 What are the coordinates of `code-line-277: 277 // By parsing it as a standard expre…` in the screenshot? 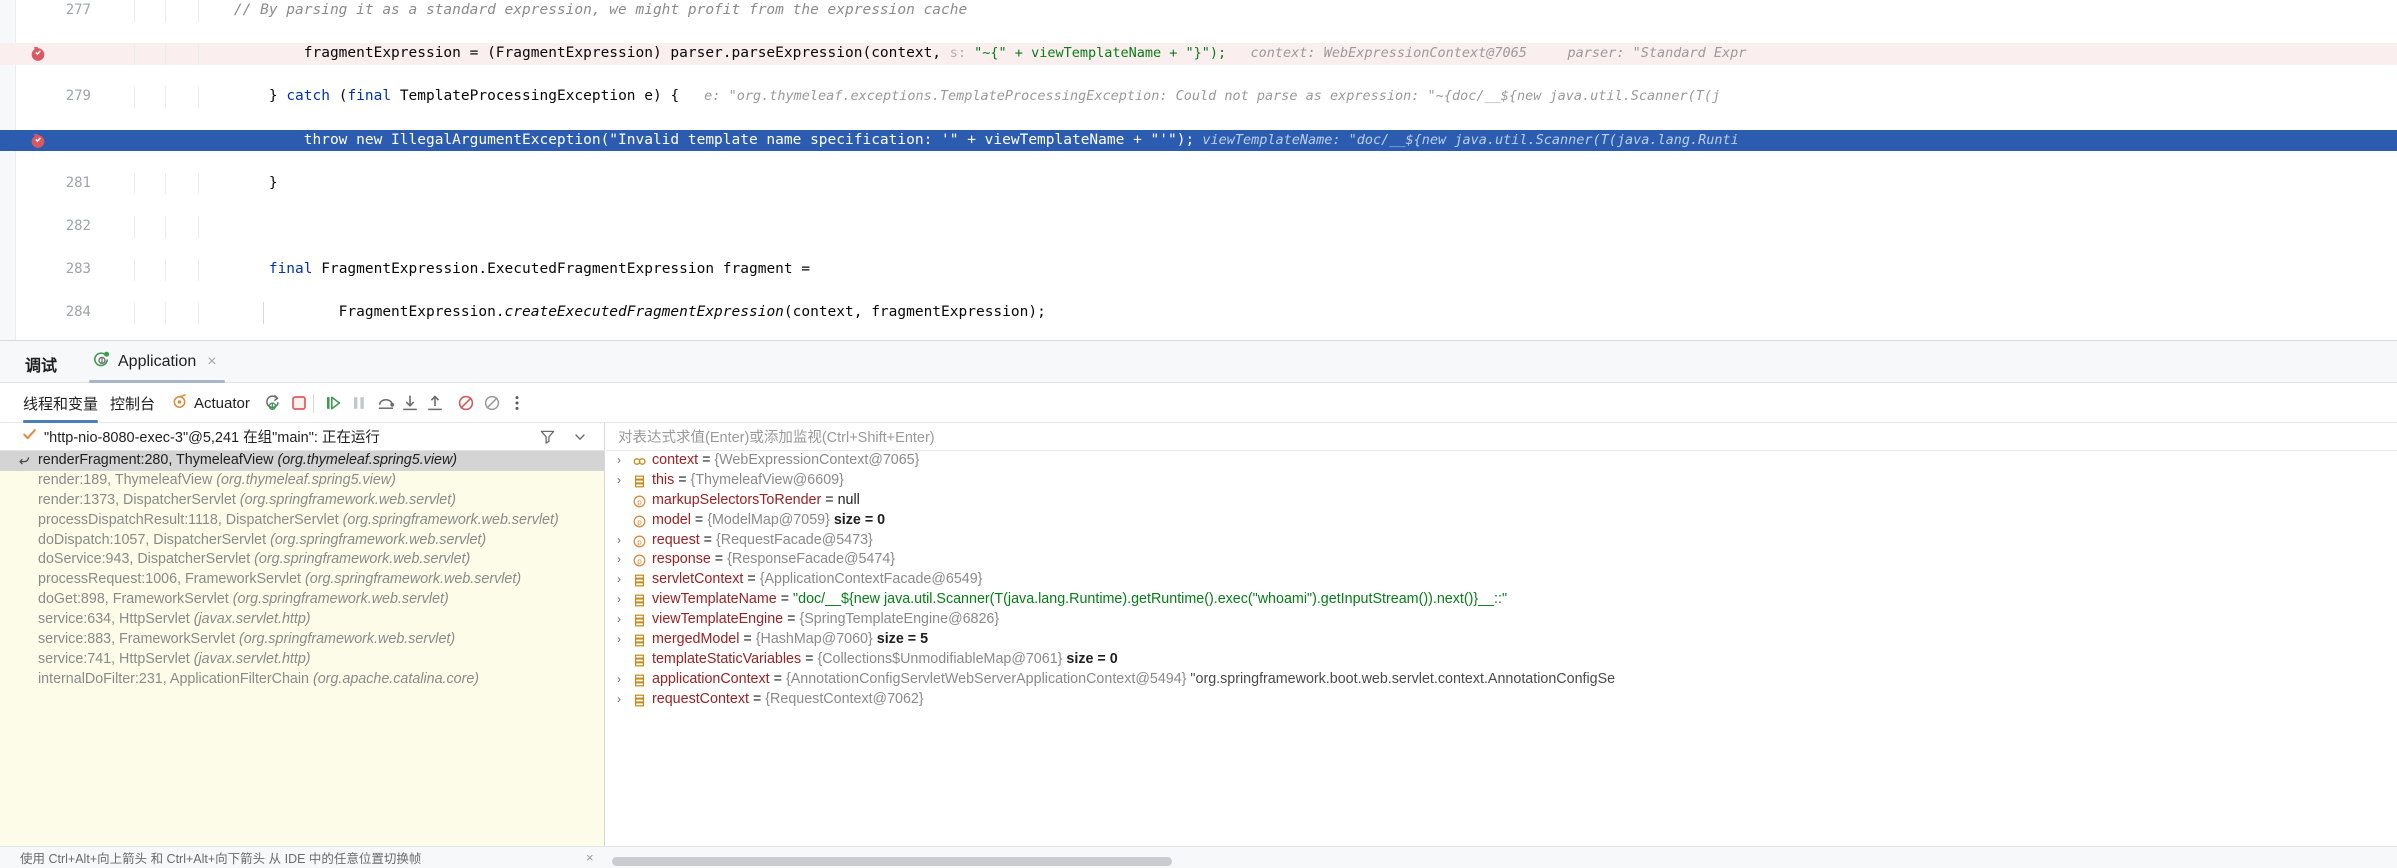 It's located at (1198, 11).